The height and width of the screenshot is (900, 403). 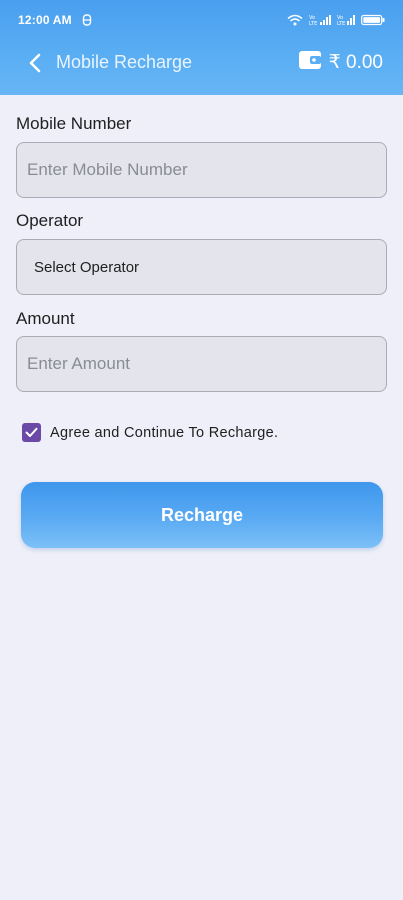 I want to click on amount-label: Amount, so click(x=45, y=318).